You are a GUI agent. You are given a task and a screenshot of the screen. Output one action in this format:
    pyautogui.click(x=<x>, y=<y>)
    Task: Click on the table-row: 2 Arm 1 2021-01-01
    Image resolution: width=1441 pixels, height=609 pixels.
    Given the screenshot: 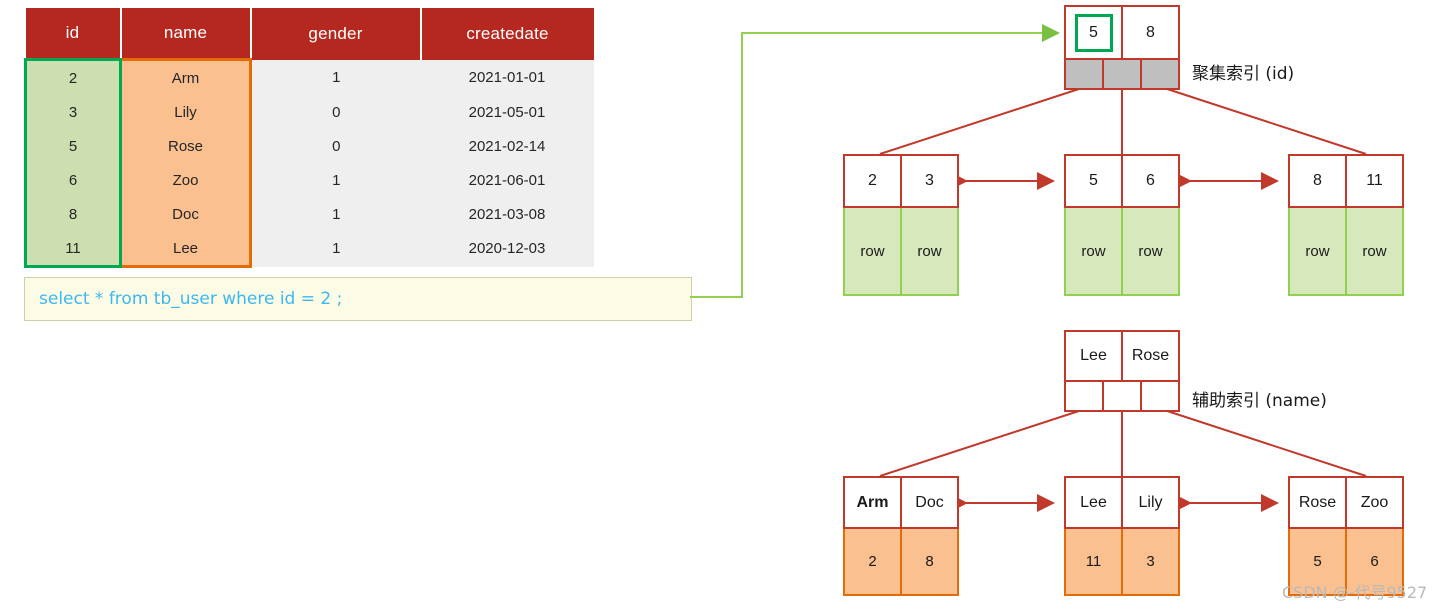 What is the action you would take?
    pyautogui.click(x=309, y=76)
    